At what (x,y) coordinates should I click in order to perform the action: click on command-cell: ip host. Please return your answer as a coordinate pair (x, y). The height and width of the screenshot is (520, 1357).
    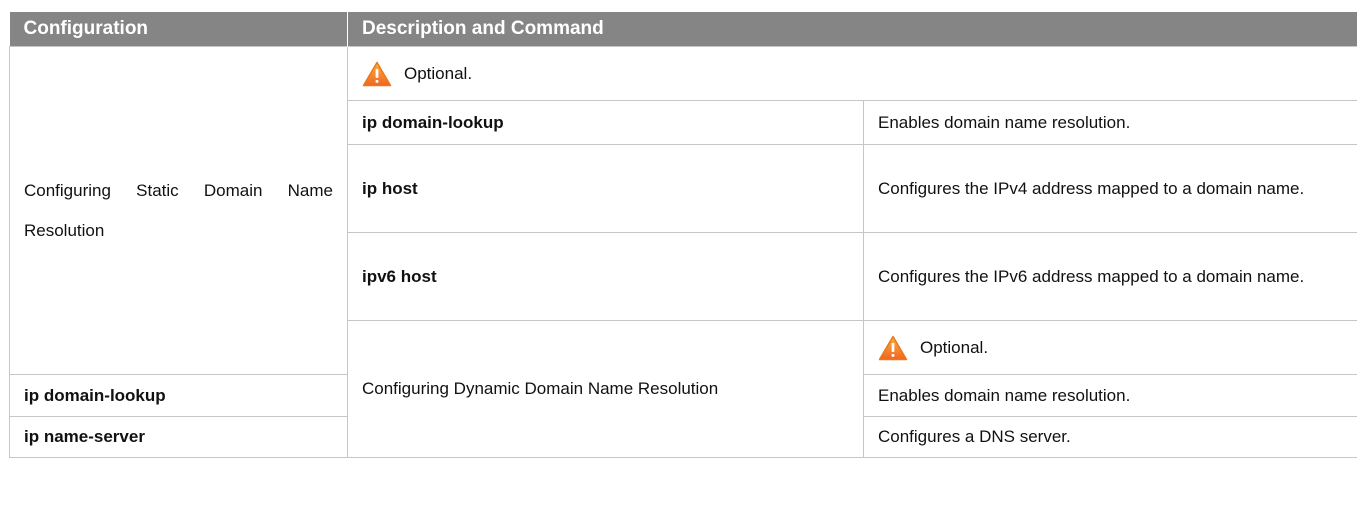
    Looking at the image, I should click on (605, 188).